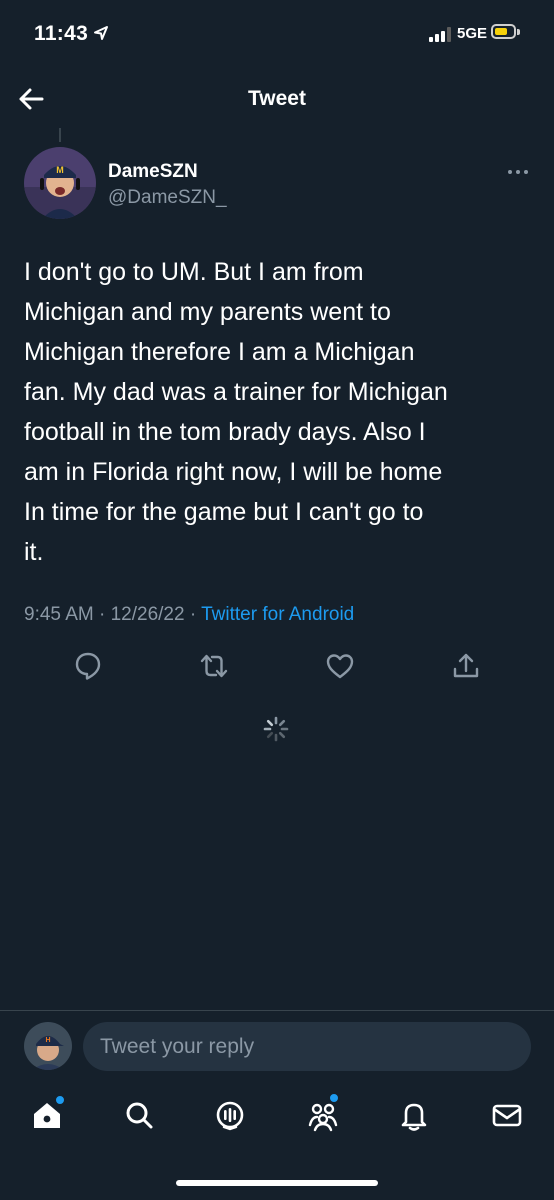 The height and width of the screenshot is (1200, 554). What do you see at coordinates (277, 614) in the screenshot?
I see `tweet-source-link: Twitter for Android` at bounding box center [277, 614].